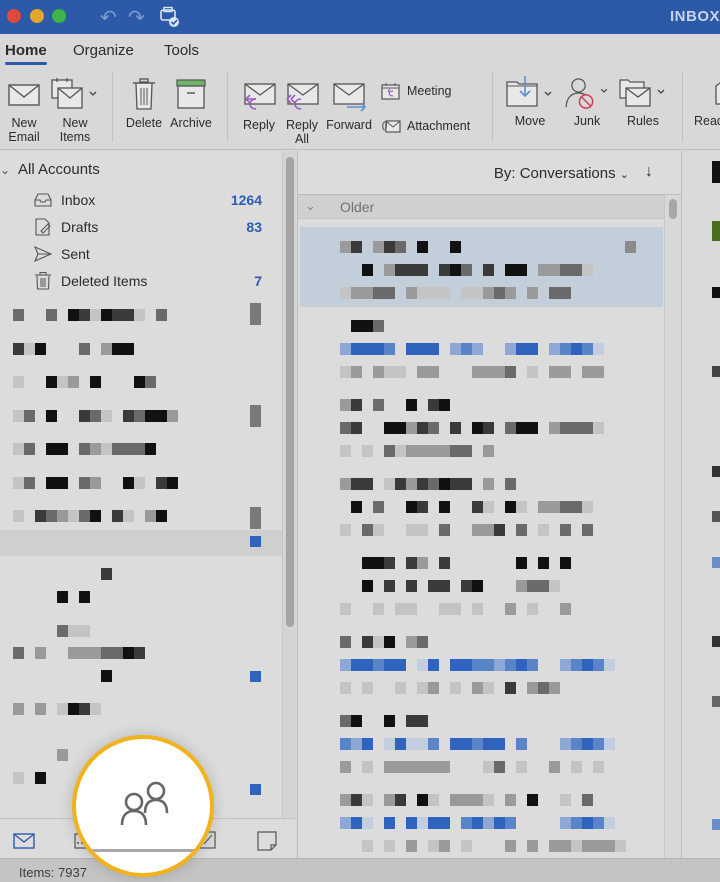 The height and width of the screenshot is (882, 720). I want to click on people-nav-highlight, so click(143, 806).